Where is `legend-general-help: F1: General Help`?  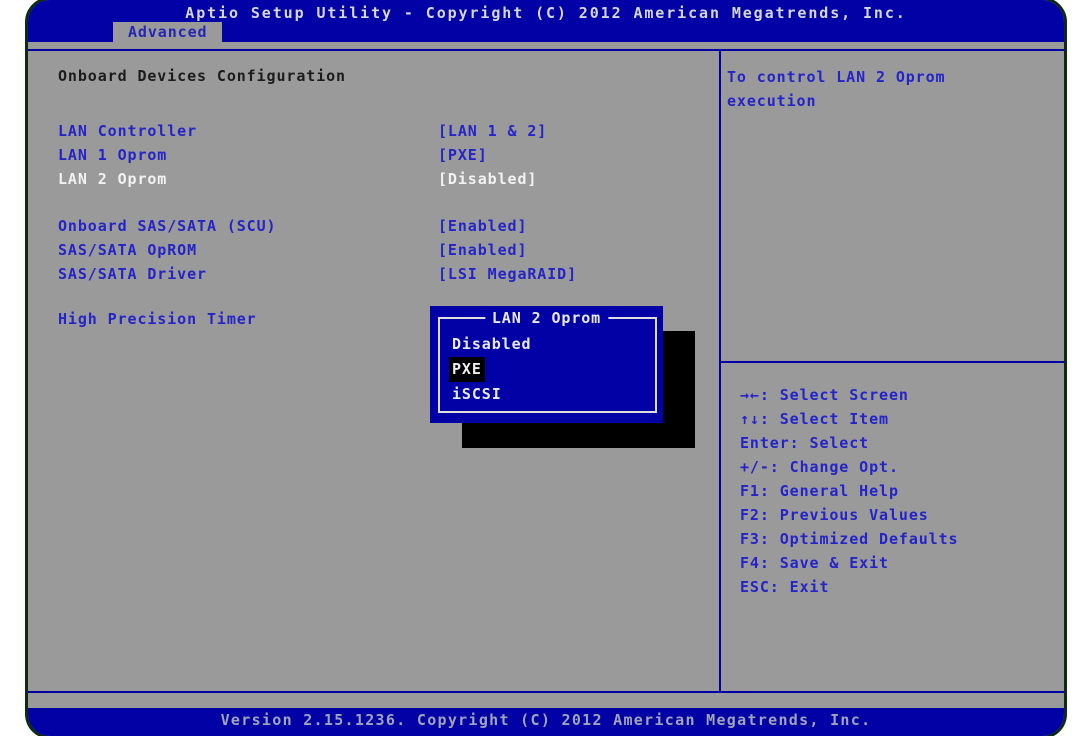
legend-general-help: F1: General Help is located at coordinates (819, 491).